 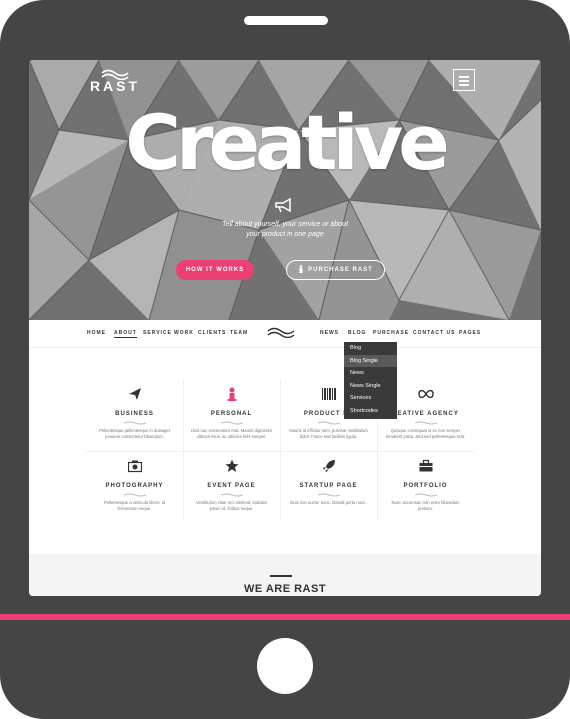 What do you see at coordinates (370, 398) in the screenshot?
I see `dropdown-item-services: Services` at bounding box center [370, 398].